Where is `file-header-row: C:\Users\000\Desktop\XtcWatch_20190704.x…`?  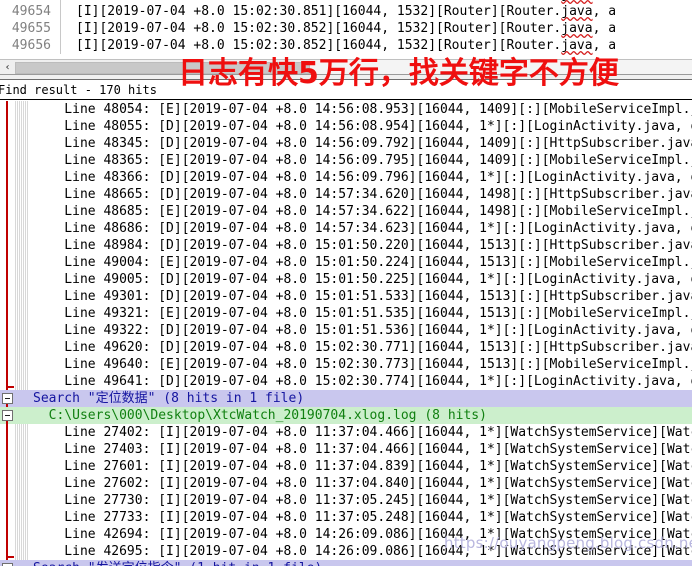 file-header-row: C:\Users\000\Desktop\XtcWatch_20190704.x… is located at coordinates (346, 415).